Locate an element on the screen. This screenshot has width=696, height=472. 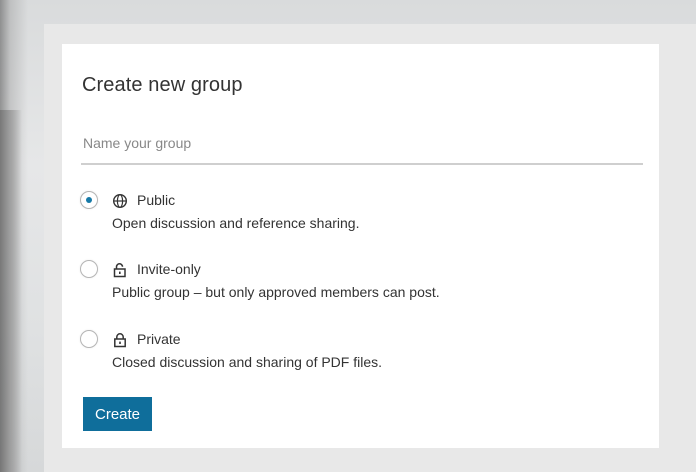
option-public-label: Public is located at coordinates (156, 200).